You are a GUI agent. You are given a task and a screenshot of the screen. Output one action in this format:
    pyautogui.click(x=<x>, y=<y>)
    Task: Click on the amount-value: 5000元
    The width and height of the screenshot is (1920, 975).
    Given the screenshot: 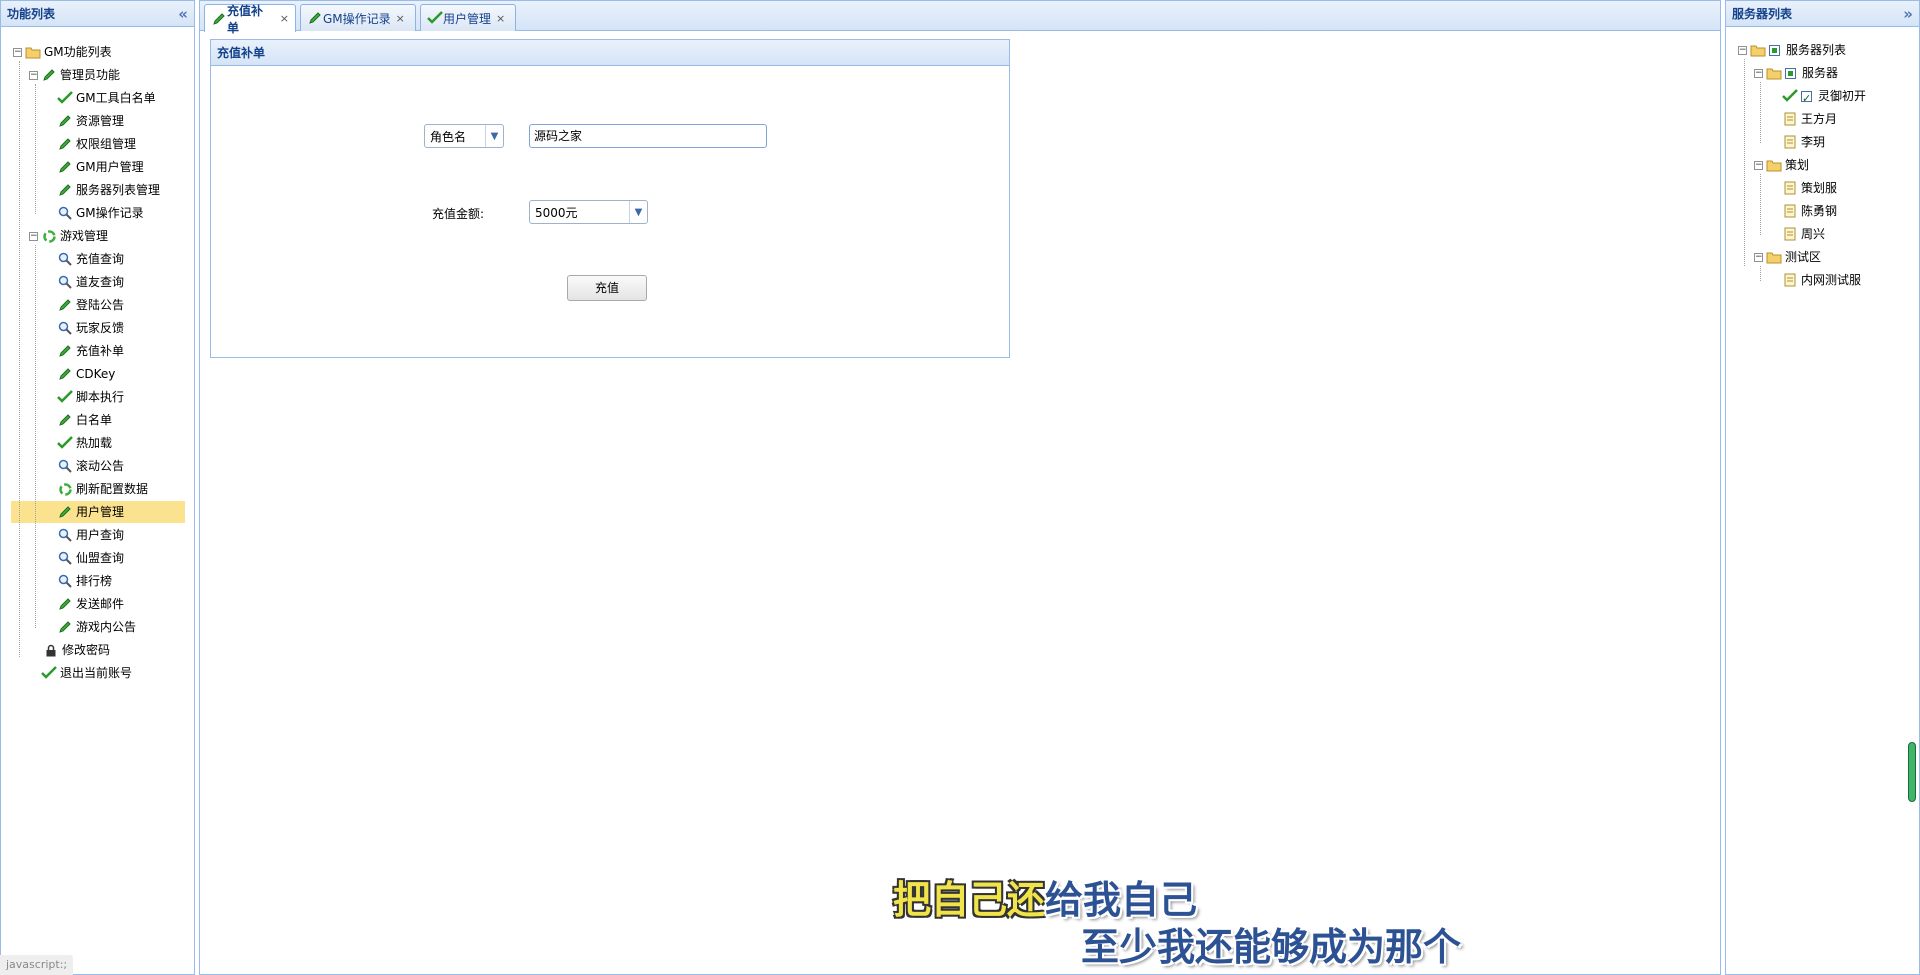 What is the action you would take?
    pyautogui.click(x=556, y=212)
    